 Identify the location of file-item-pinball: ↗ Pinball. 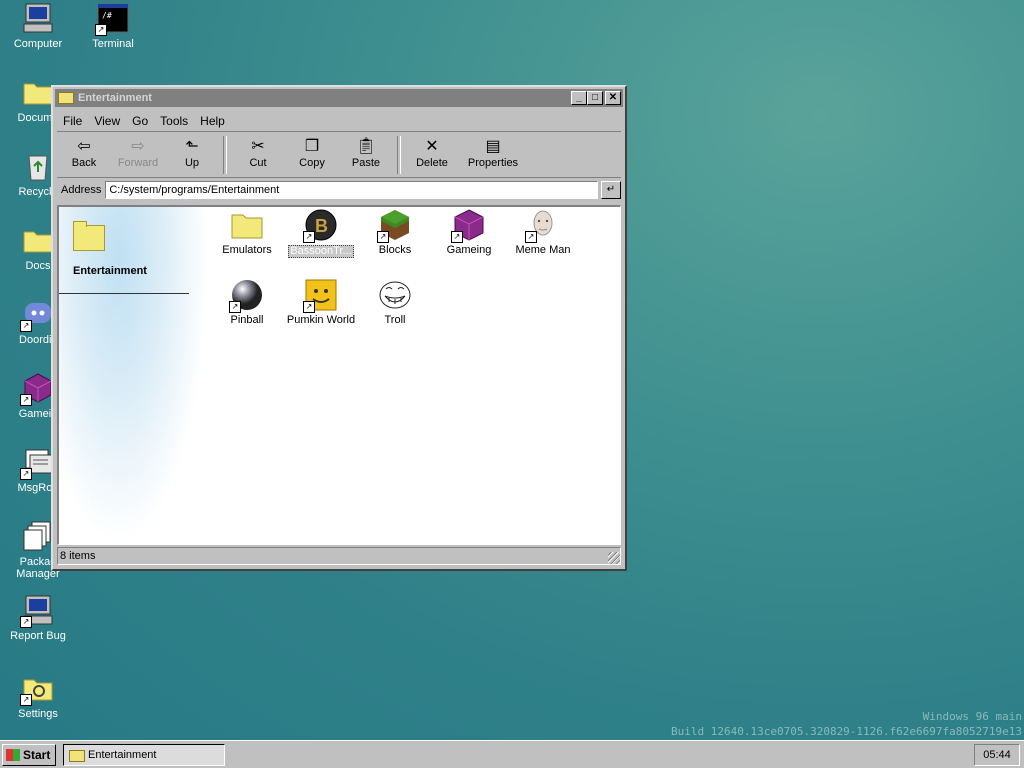
(247, 302).